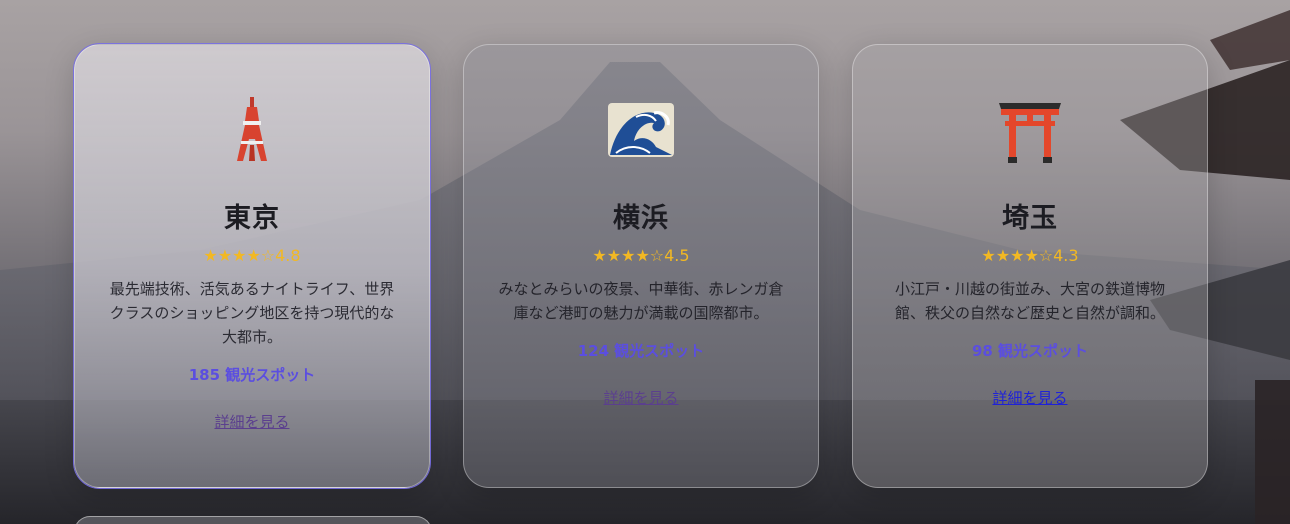  I want to click on rating: ★★★★☆4.8, so click(252, 256).